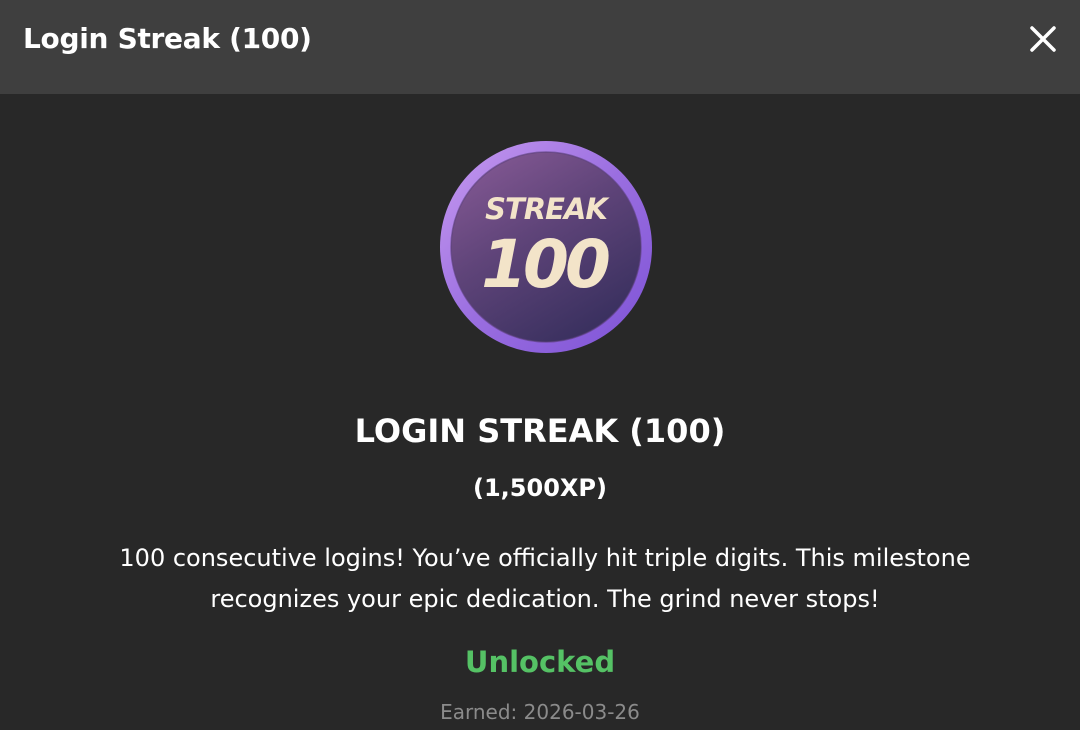 The image size is (1080, 730). I want to click on close-icon, so click(1043, 39).